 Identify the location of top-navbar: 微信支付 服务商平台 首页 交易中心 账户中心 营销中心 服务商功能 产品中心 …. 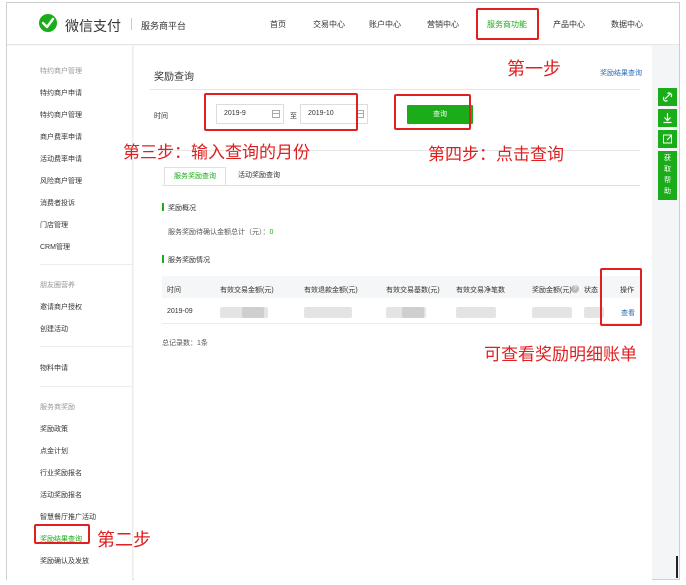
(343, 24).